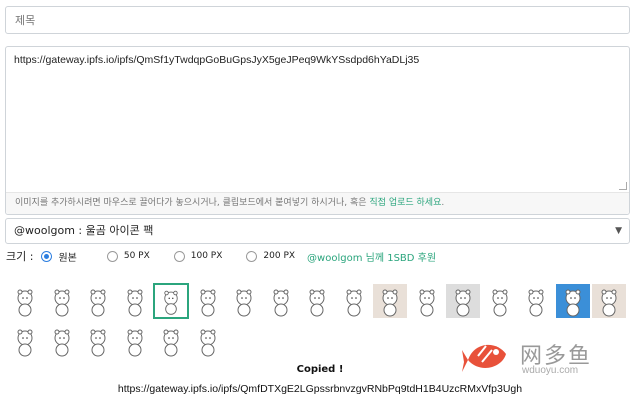  What do you see at coordinates (405, 203) in the screenshot?
I see `upload-link: 직접 업로드 하세요` at bounding box center [405, 203].